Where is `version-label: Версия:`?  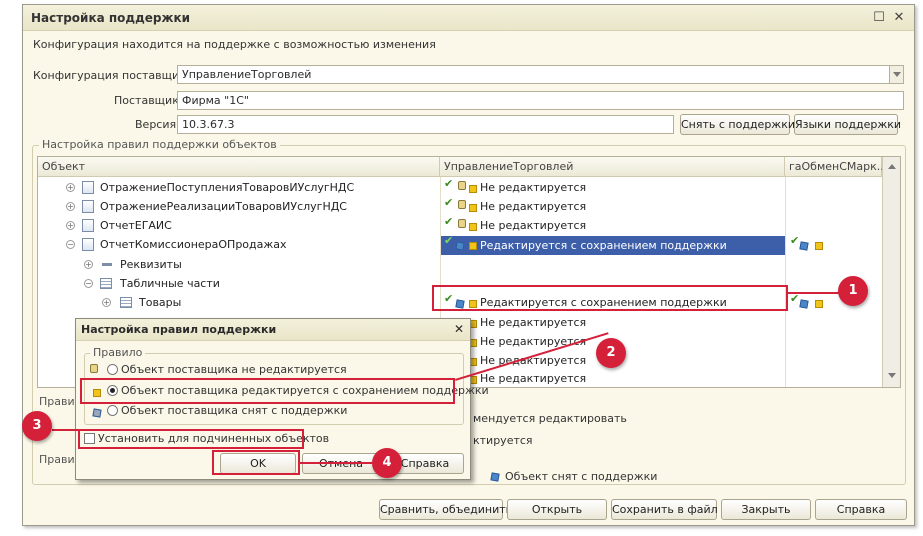 version-label: Версия: is located at coordinates (157, 124).